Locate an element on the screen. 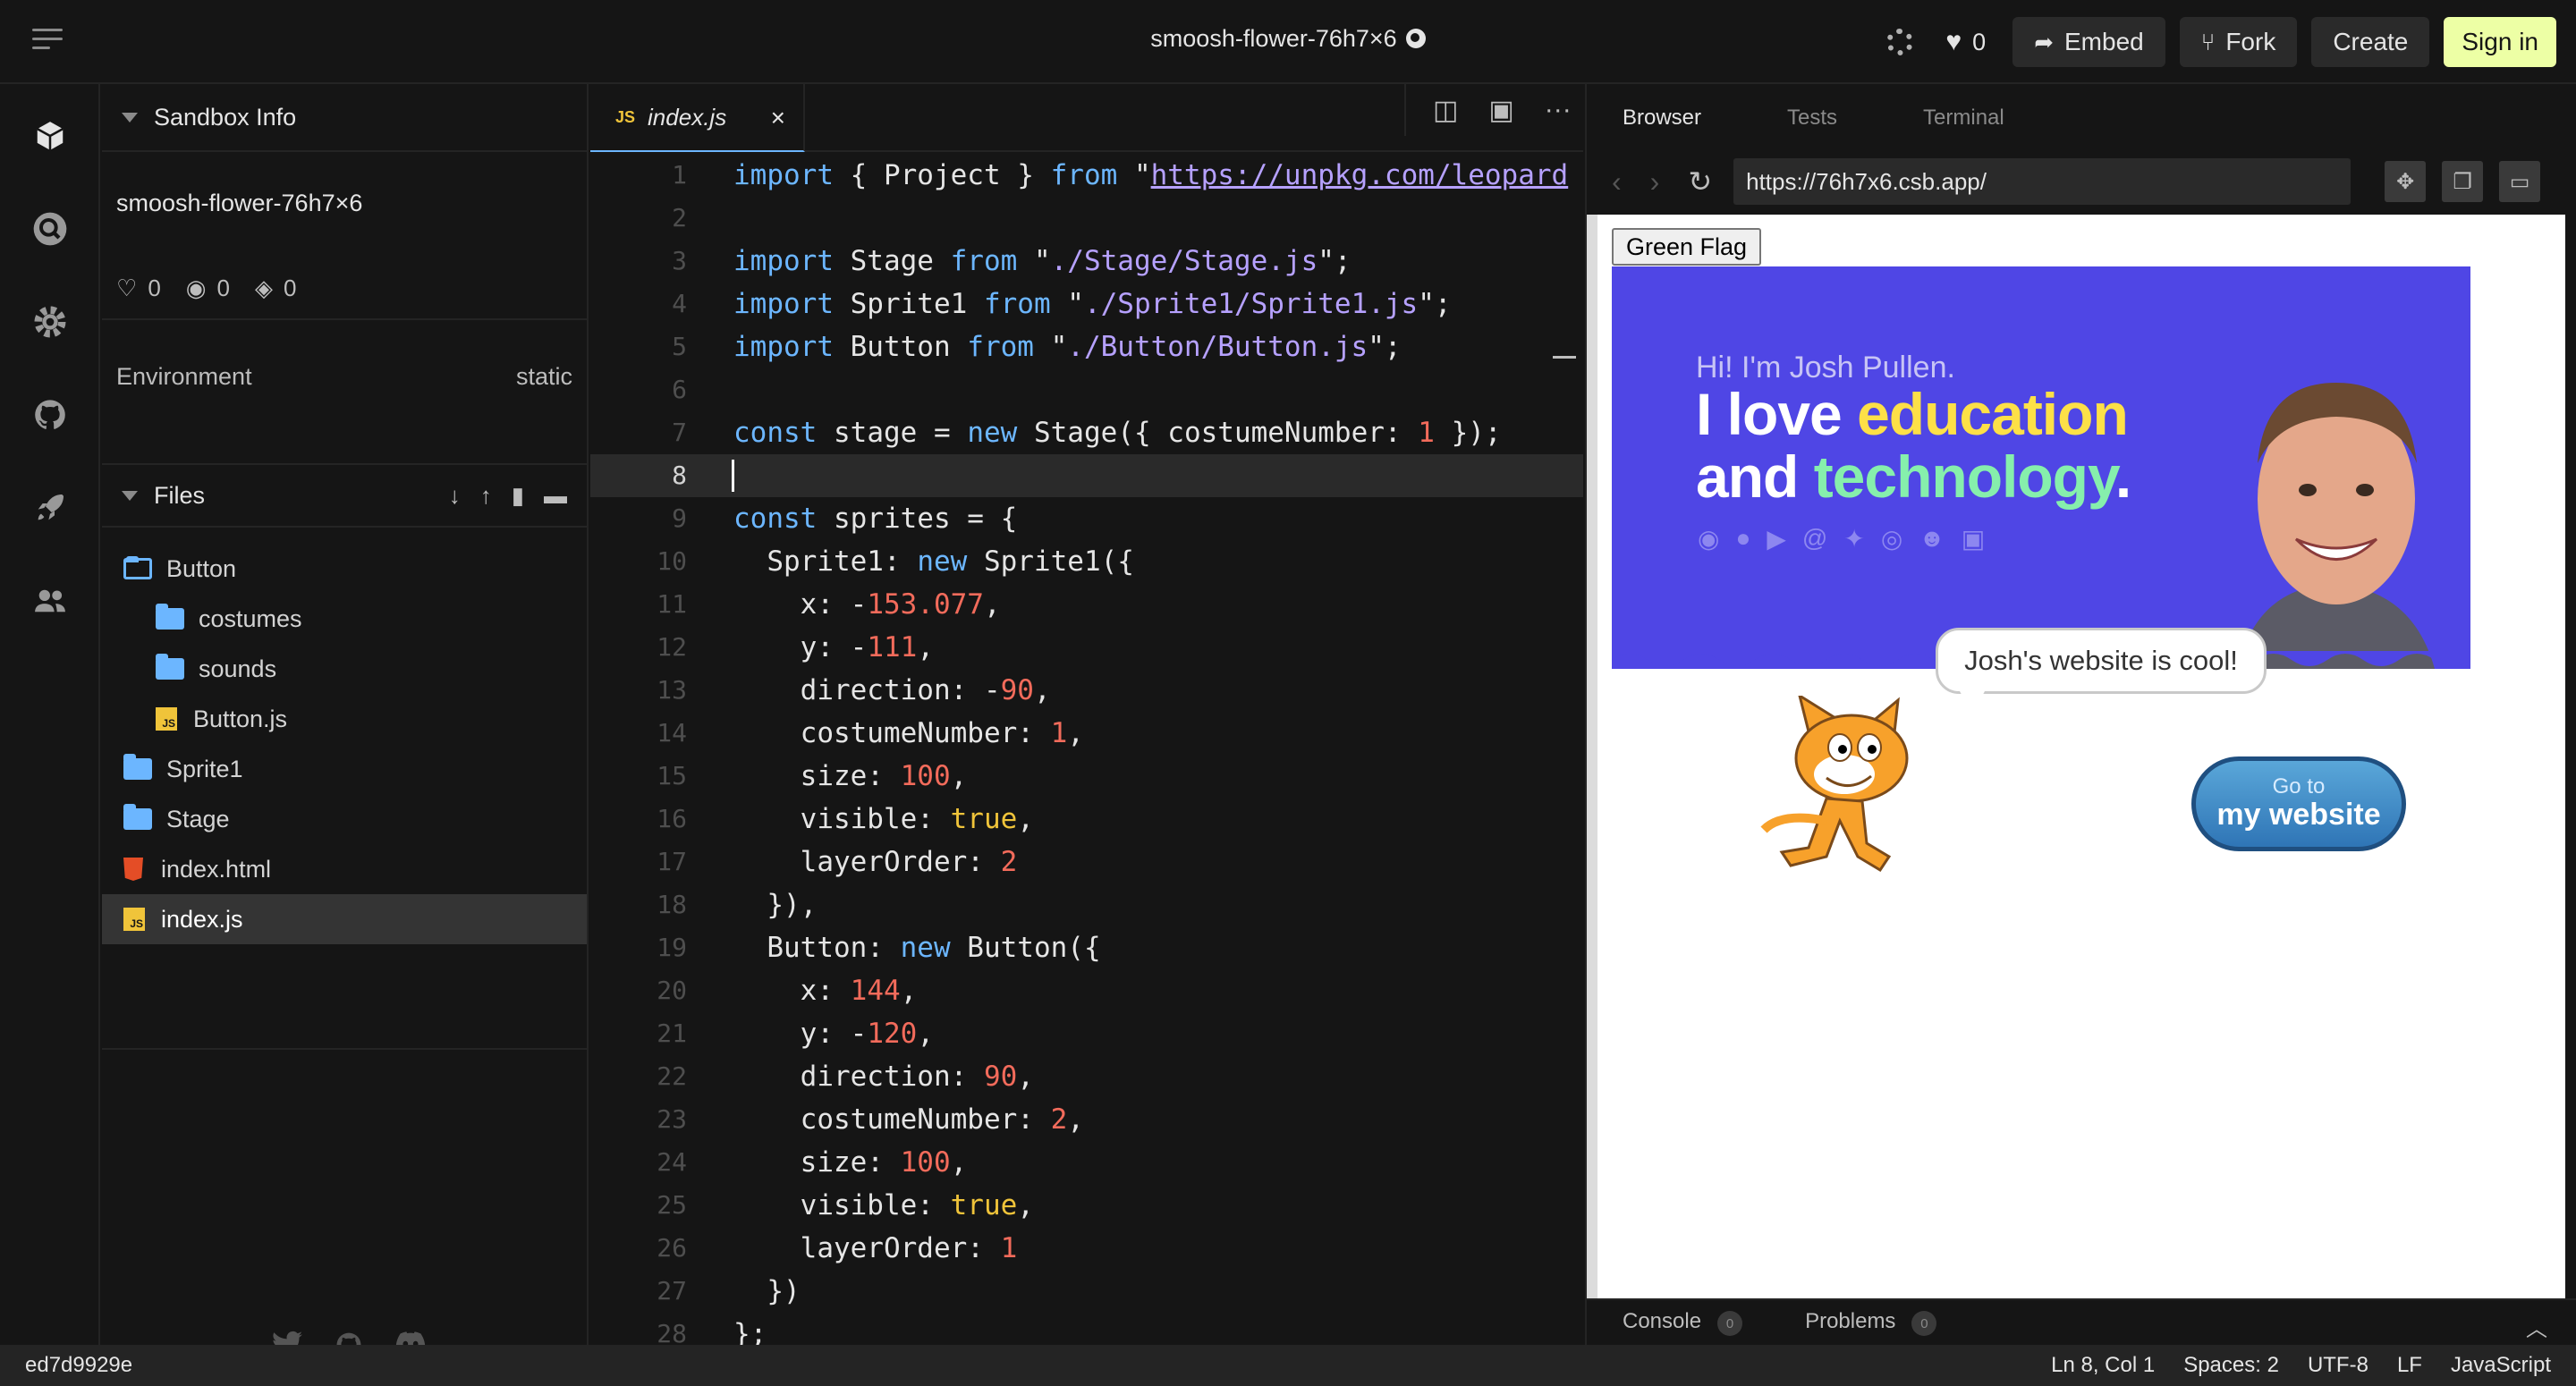  code-line: 18 }), is located at coordinates (1086, 904).